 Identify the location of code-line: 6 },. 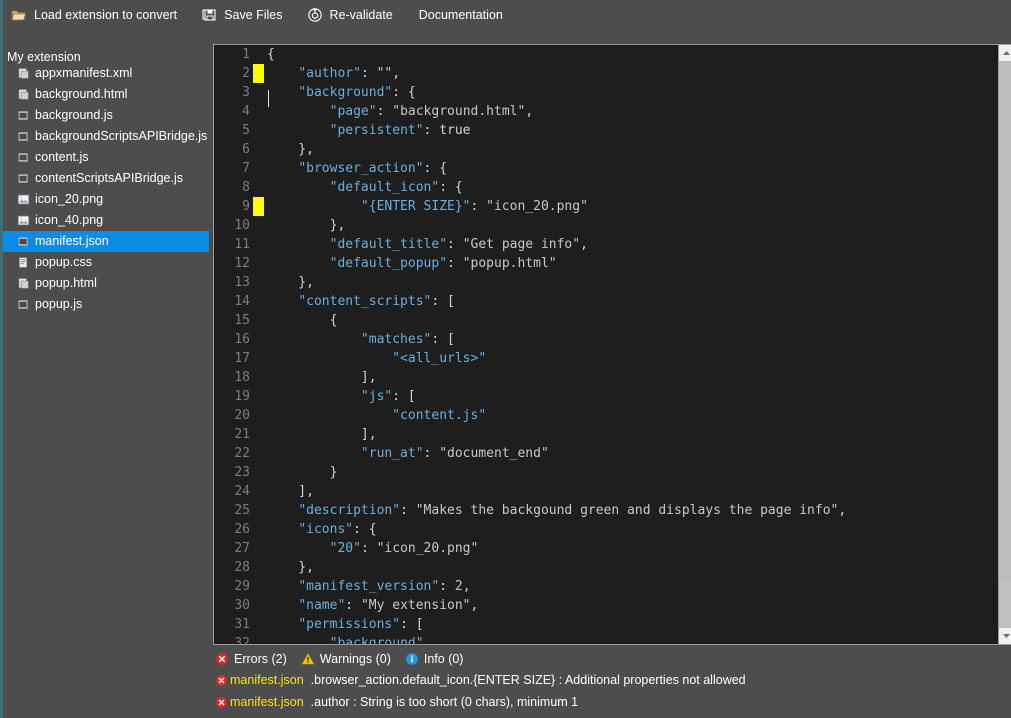
(606, 149).